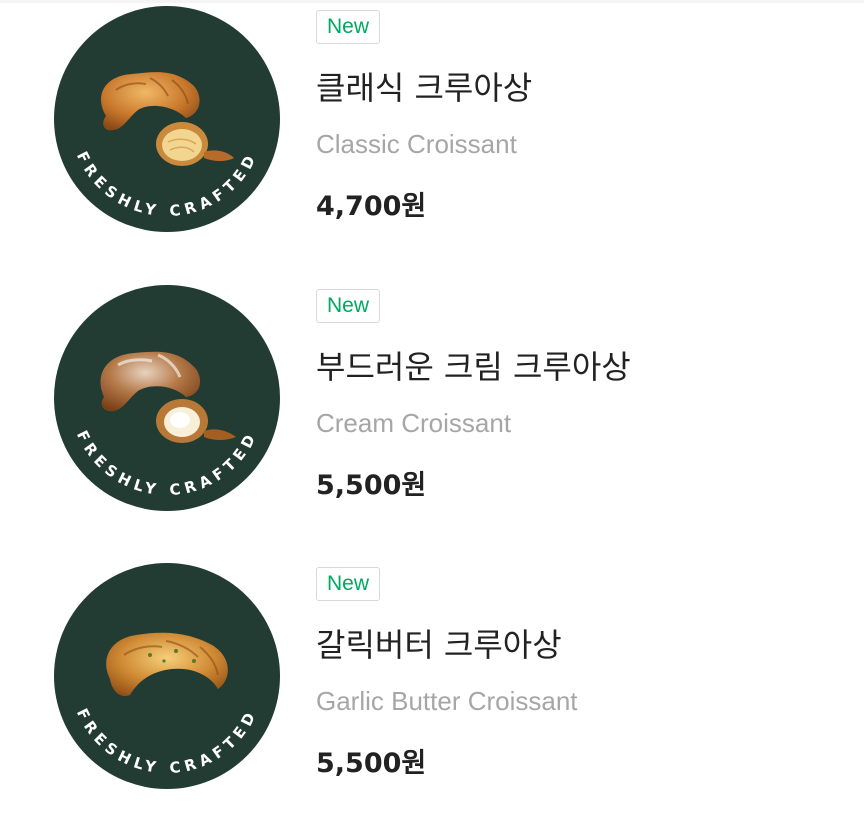 This screenshot has width=864, height=816. Describe the element at coordinates (439, 645) in the screenshot. I see `product-name-korean: 갈릭버터 크루아상` at that location.